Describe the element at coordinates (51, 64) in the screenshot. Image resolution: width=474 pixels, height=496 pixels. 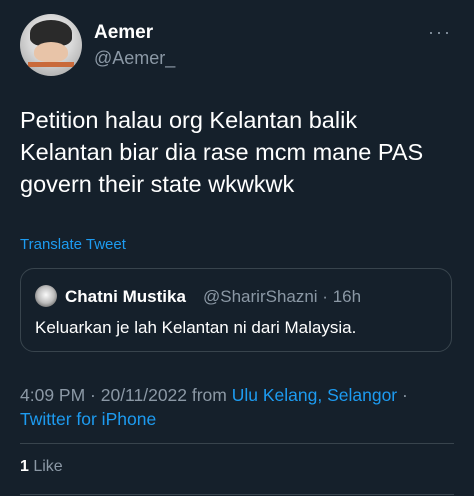
I see `avatar-stripe` at that location.